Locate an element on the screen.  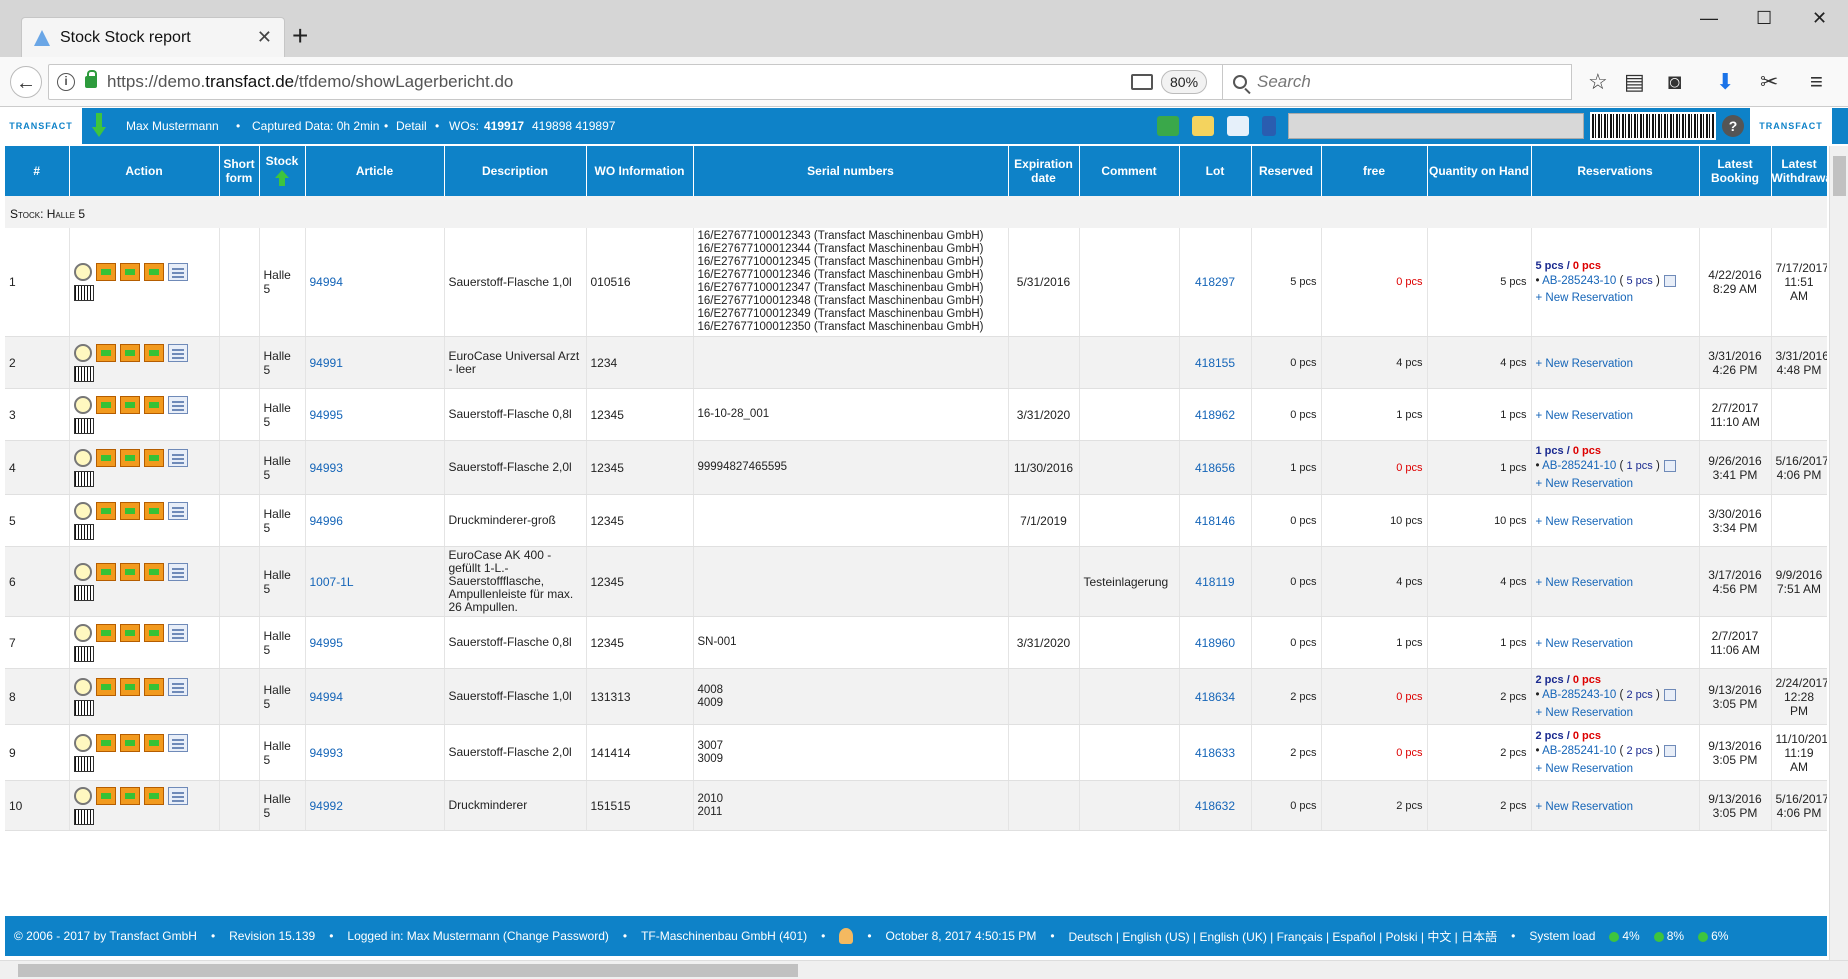
sort-up-arrow-icon is located at coordinates (282, 177).